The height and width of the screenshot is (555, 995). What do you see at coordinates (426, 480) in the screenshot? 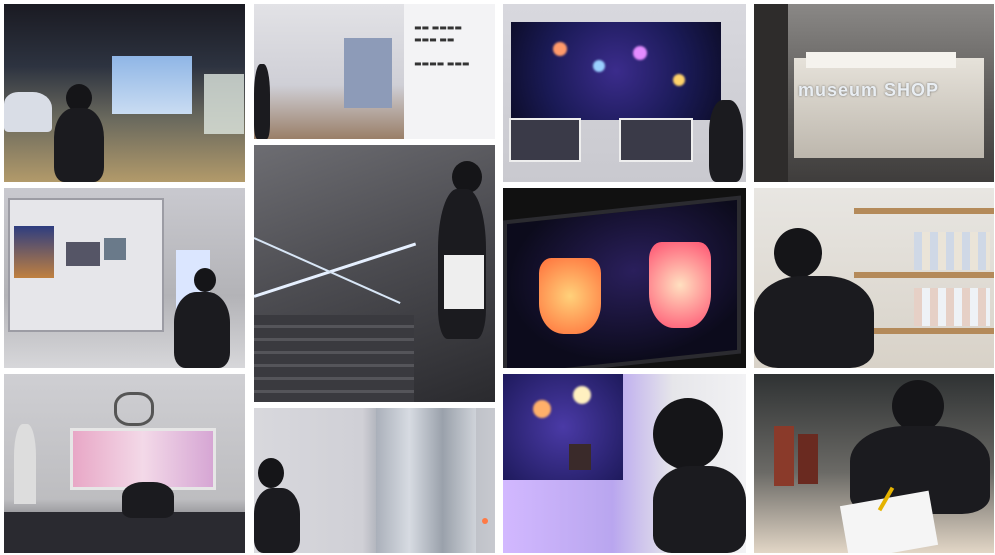
I see `elevator-doors` at bounding box center [426, 480].